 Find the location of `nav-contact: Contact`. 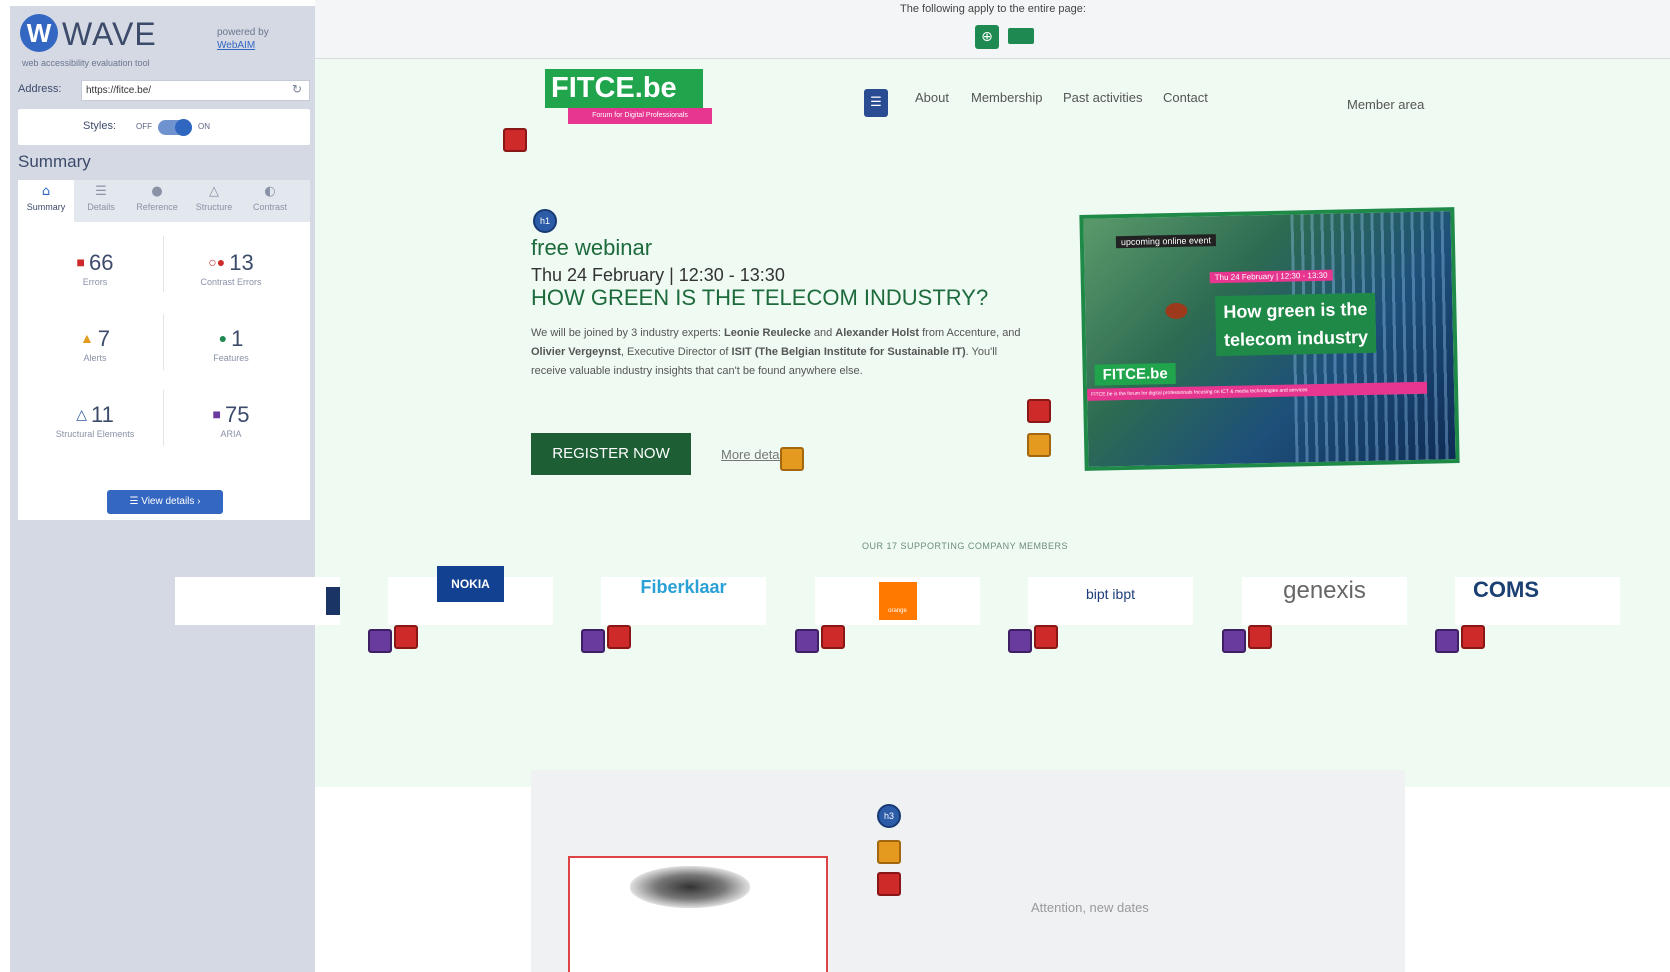

nav-contact: Contact is located at coordinates (1185, 97).